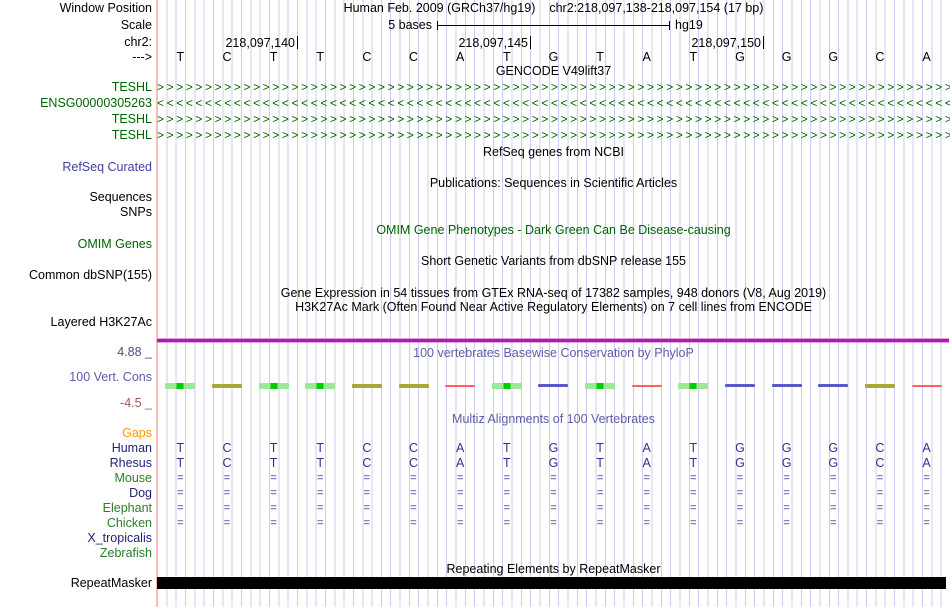 The image size is (950, 607). What do you see at coordinates (553, 25) in the screenshot?
I see `scale-bar` at bounding box center [553, 25].